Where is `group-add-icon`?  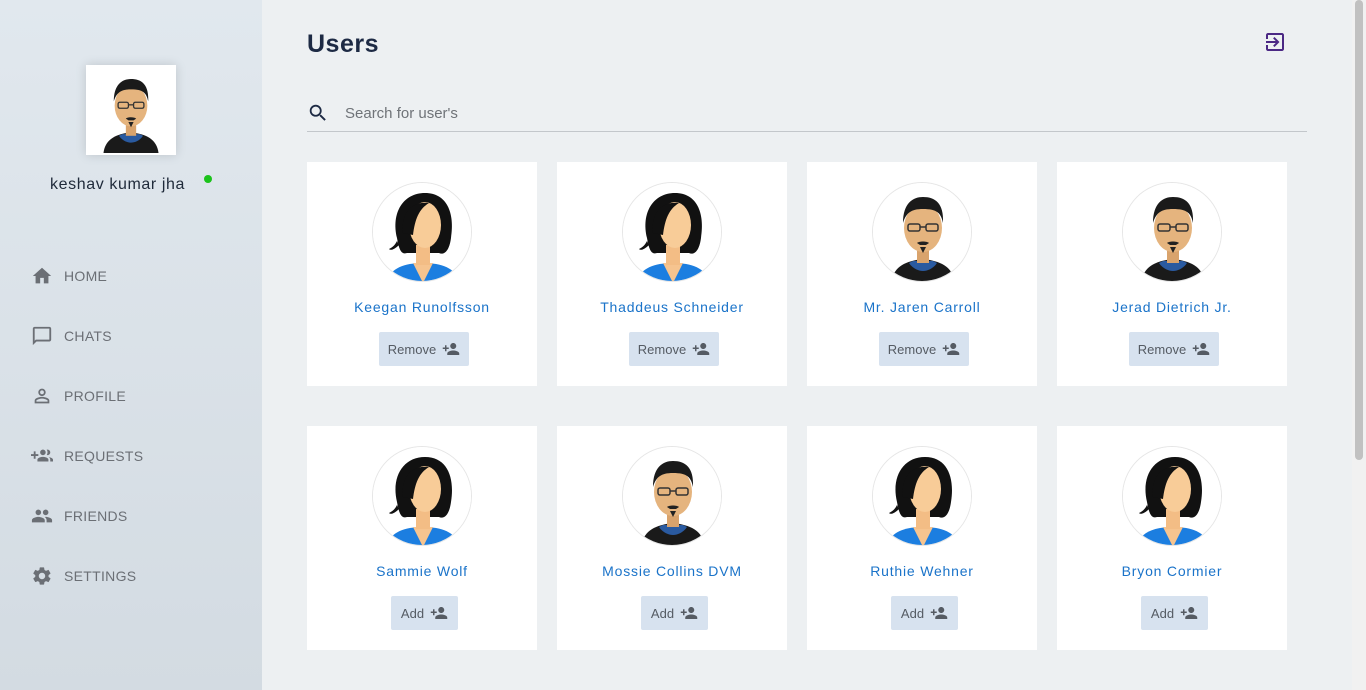
group-add-icon is located at coordinates (42, 456).